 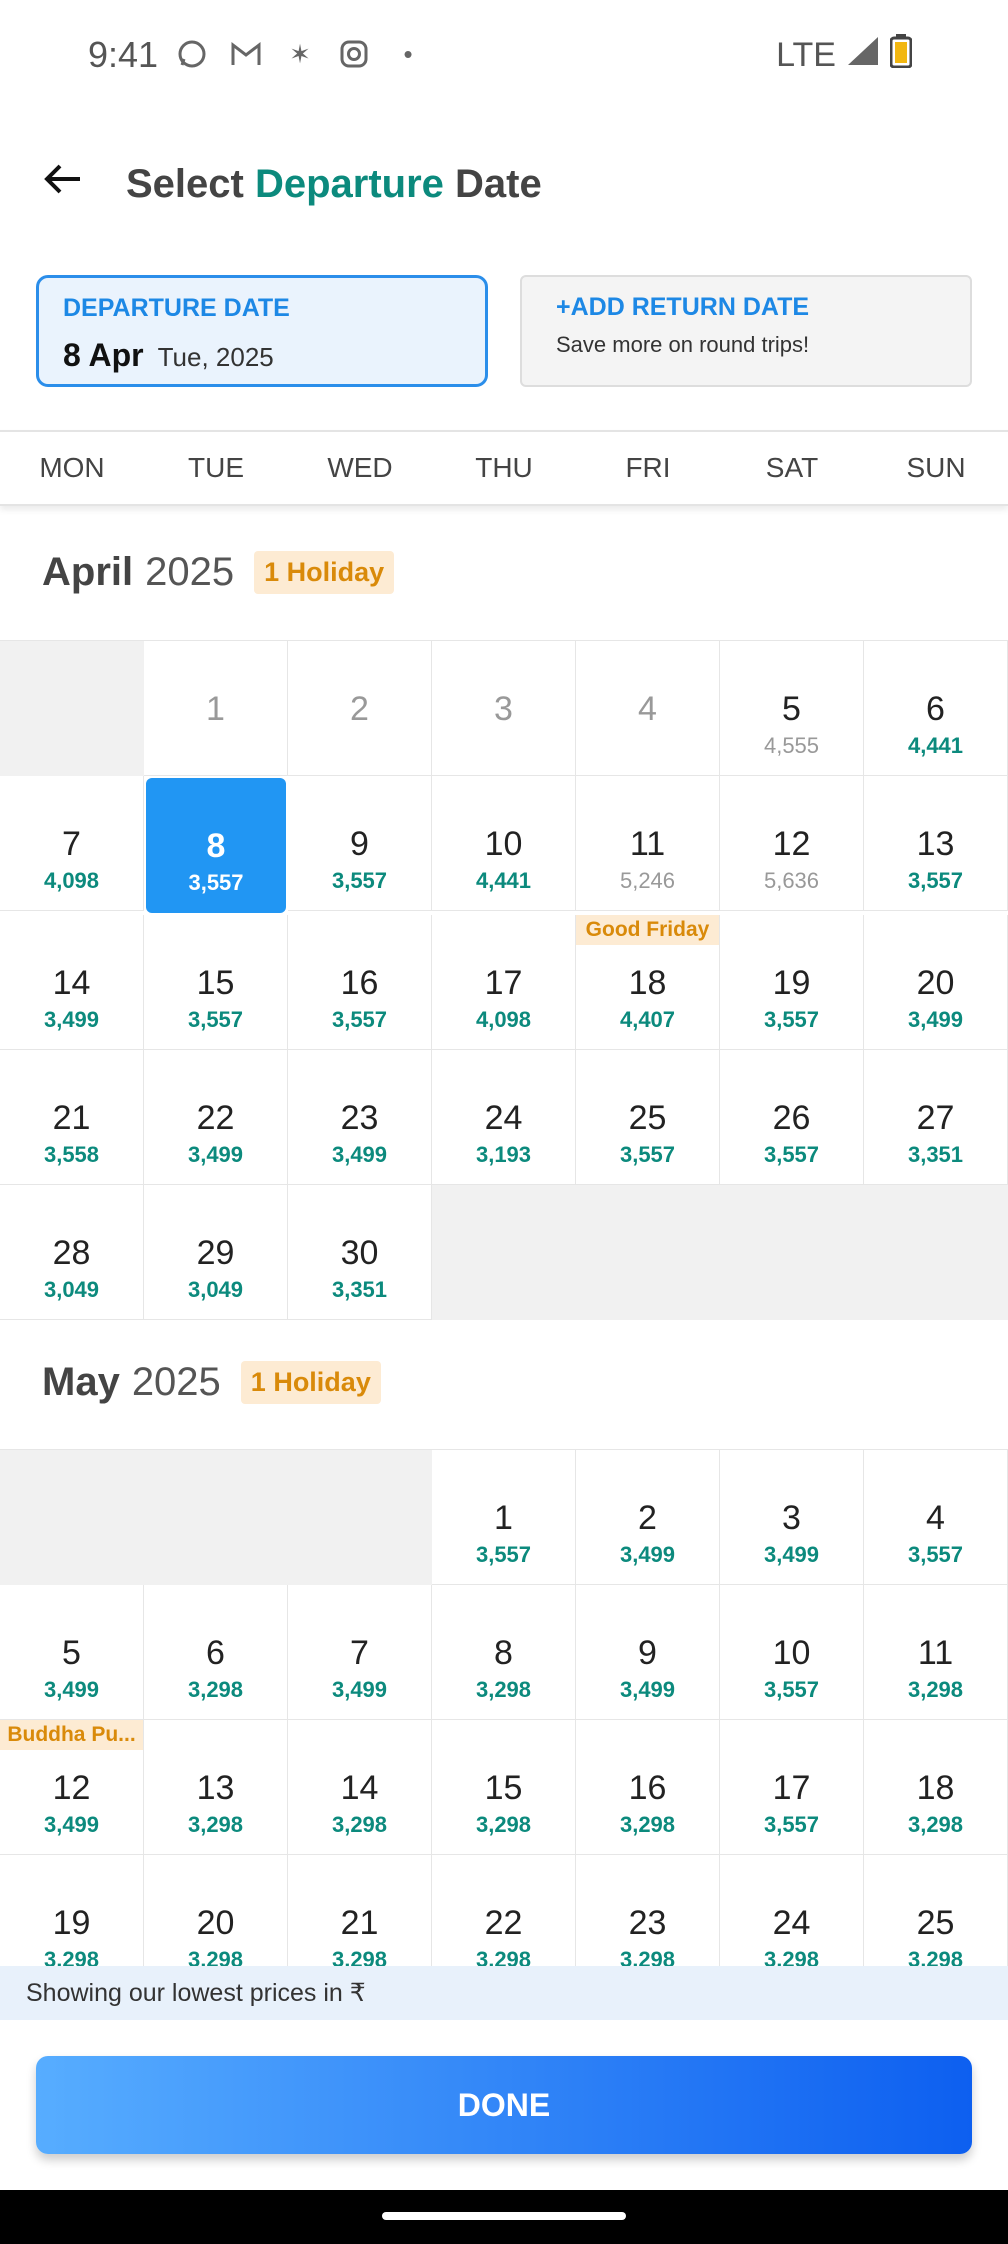 I want to click on date-cell: 19 3,298, so click(x=72, y=1910).